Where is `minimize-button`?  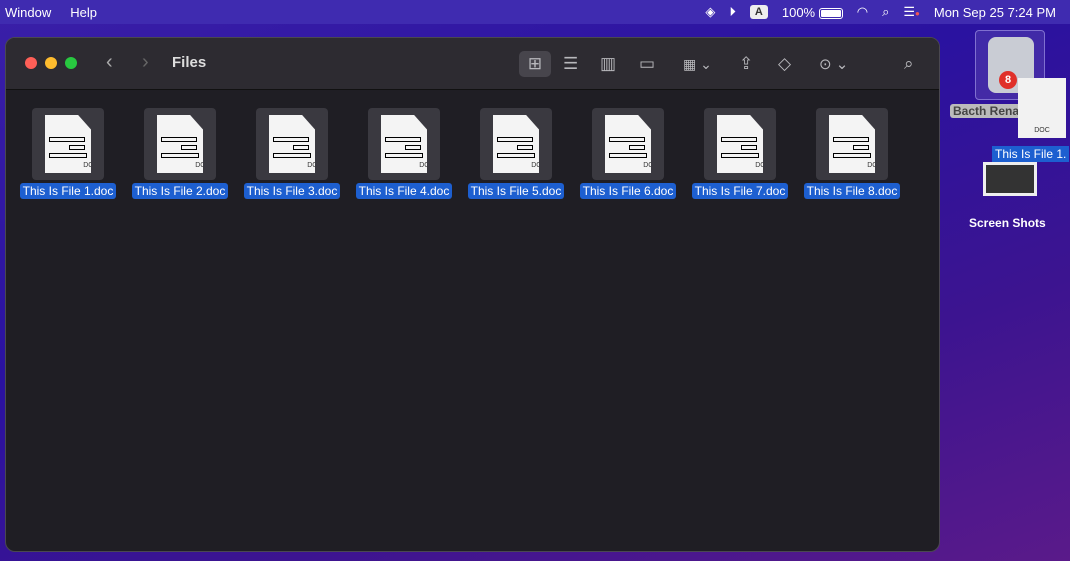
minimize-button is located at coordinates (51, 63).